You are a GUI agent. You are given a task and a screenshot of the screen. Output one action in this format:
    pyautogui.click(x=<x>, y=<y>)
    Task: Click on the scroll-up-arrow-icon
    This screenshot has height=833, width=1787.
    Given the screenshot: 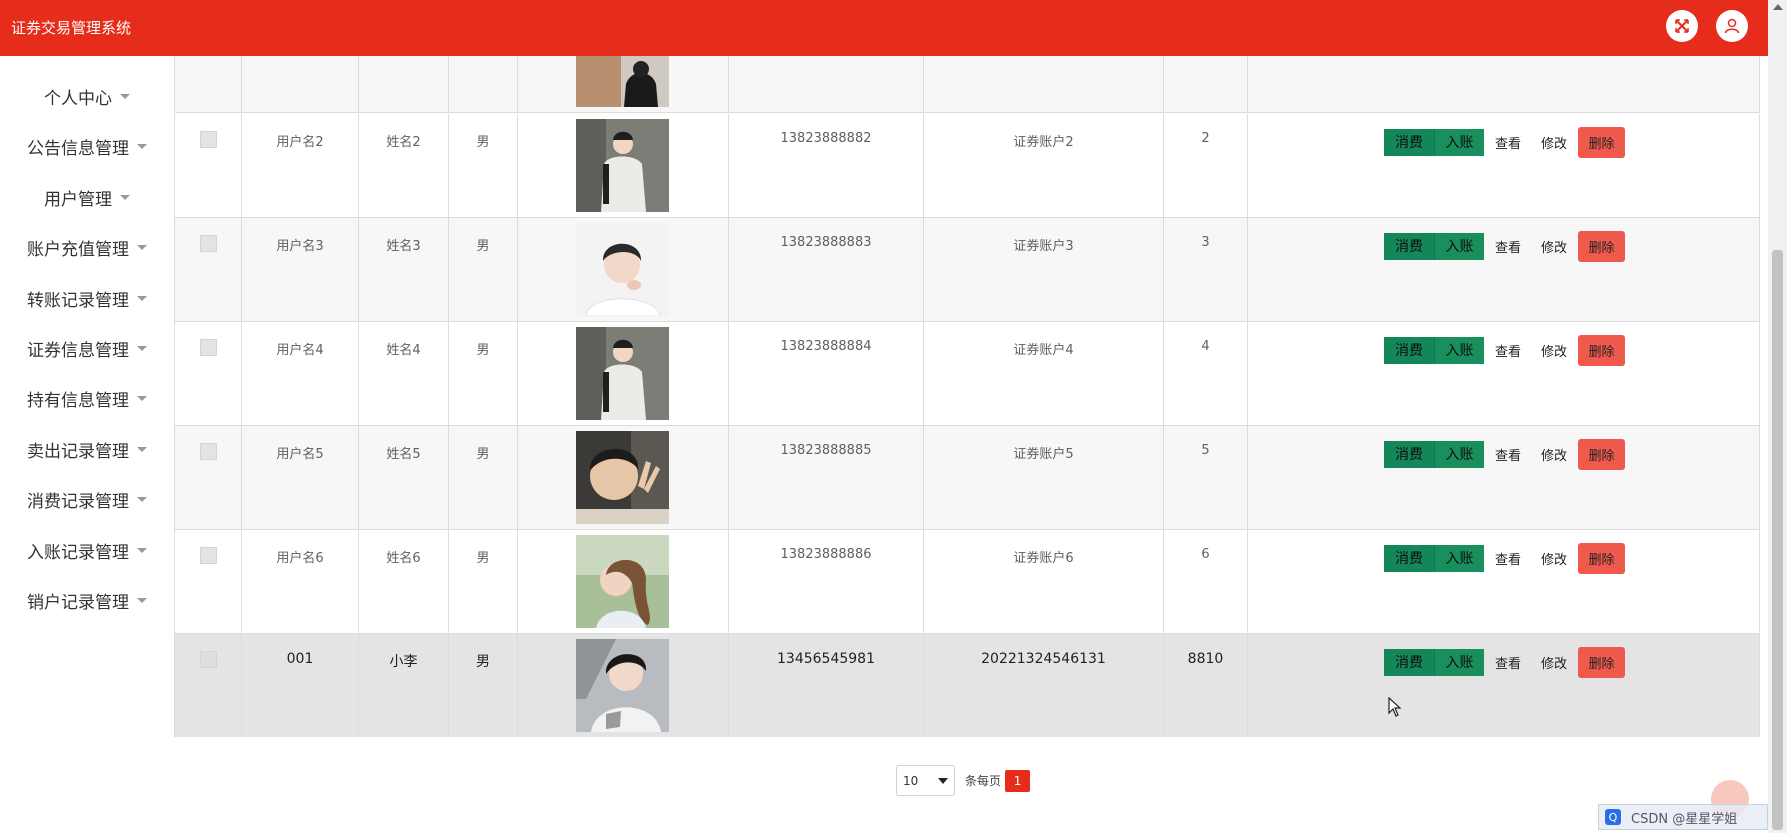 What is the action you would take?
    pyautogui.click(x=1778, y=7)
    